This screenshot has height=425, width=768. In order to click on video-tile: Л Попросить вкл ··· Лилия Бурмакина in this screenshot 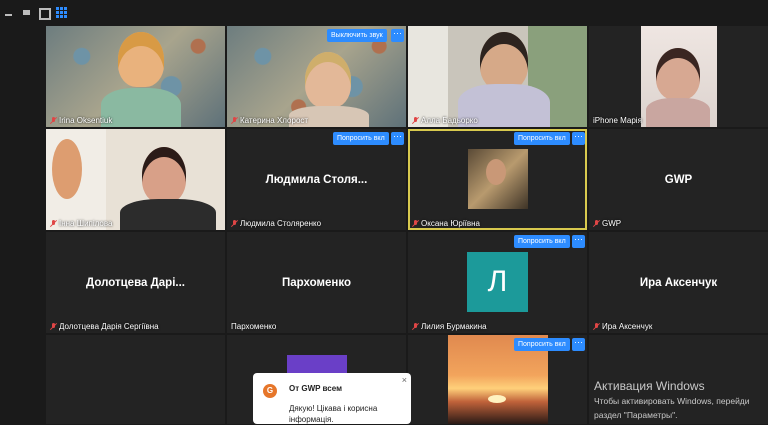, I will do `click(497, 282)`.